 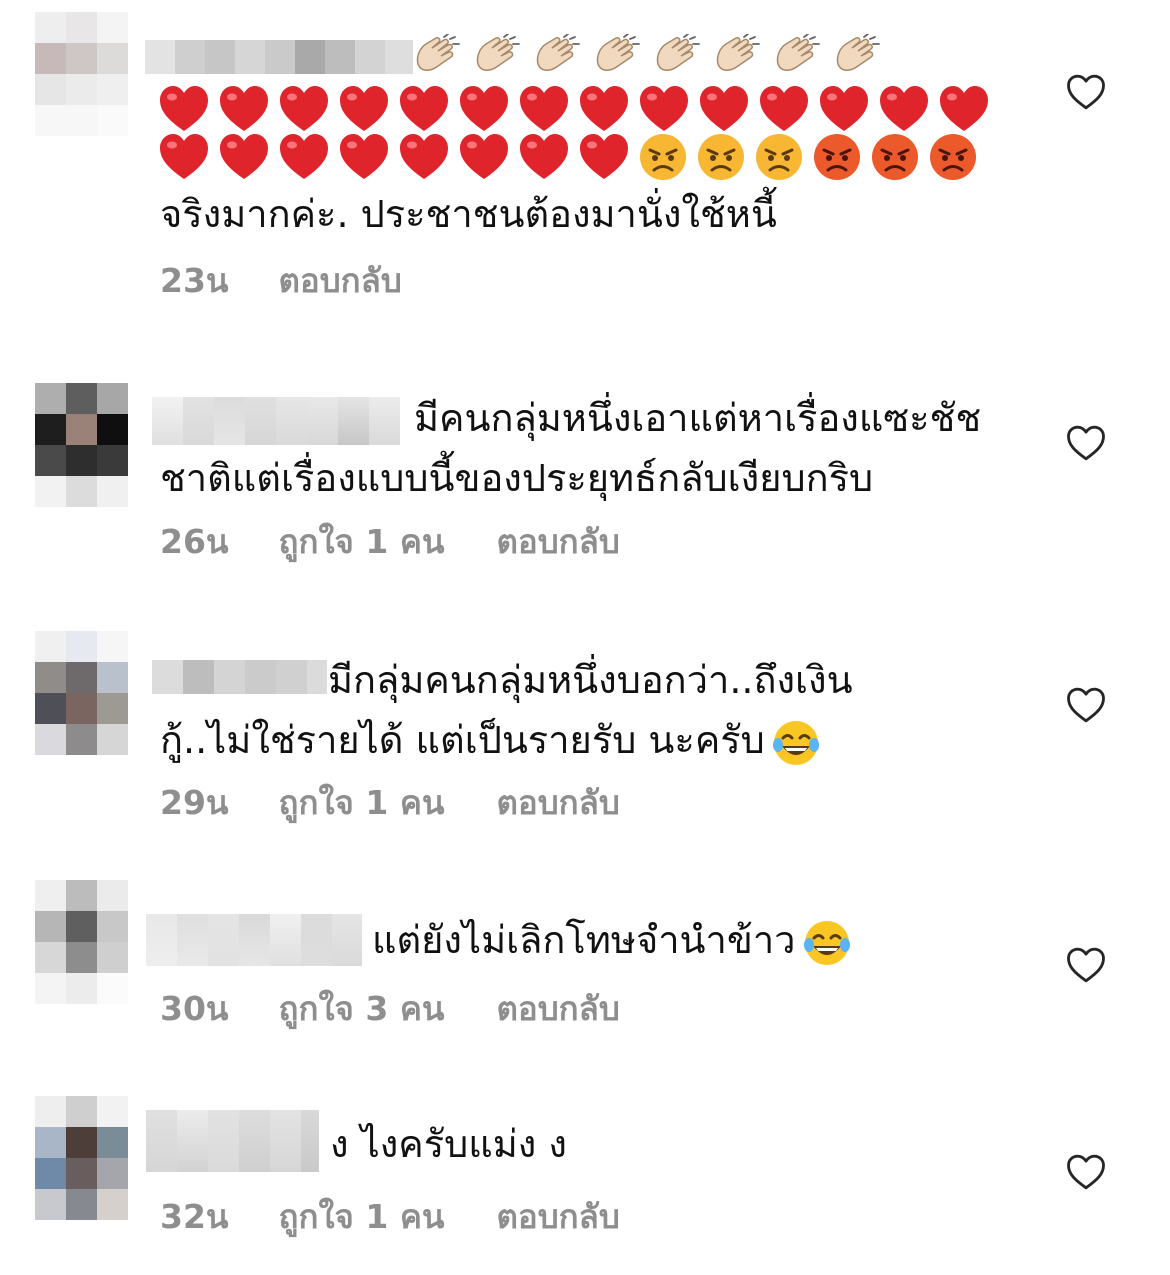 What do you see at coordinates (194, 280) in the screenshot?
I see `comment-time: 23น` at bounding box center [194, 280].